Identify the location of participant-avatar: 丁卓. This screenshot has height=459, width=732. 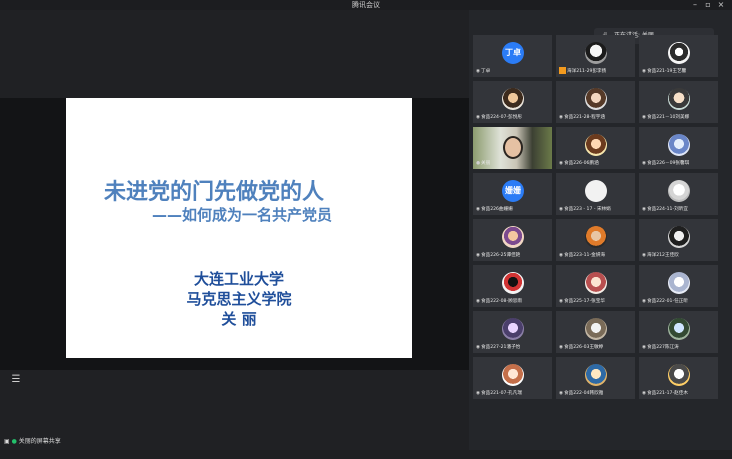
(513, 53).